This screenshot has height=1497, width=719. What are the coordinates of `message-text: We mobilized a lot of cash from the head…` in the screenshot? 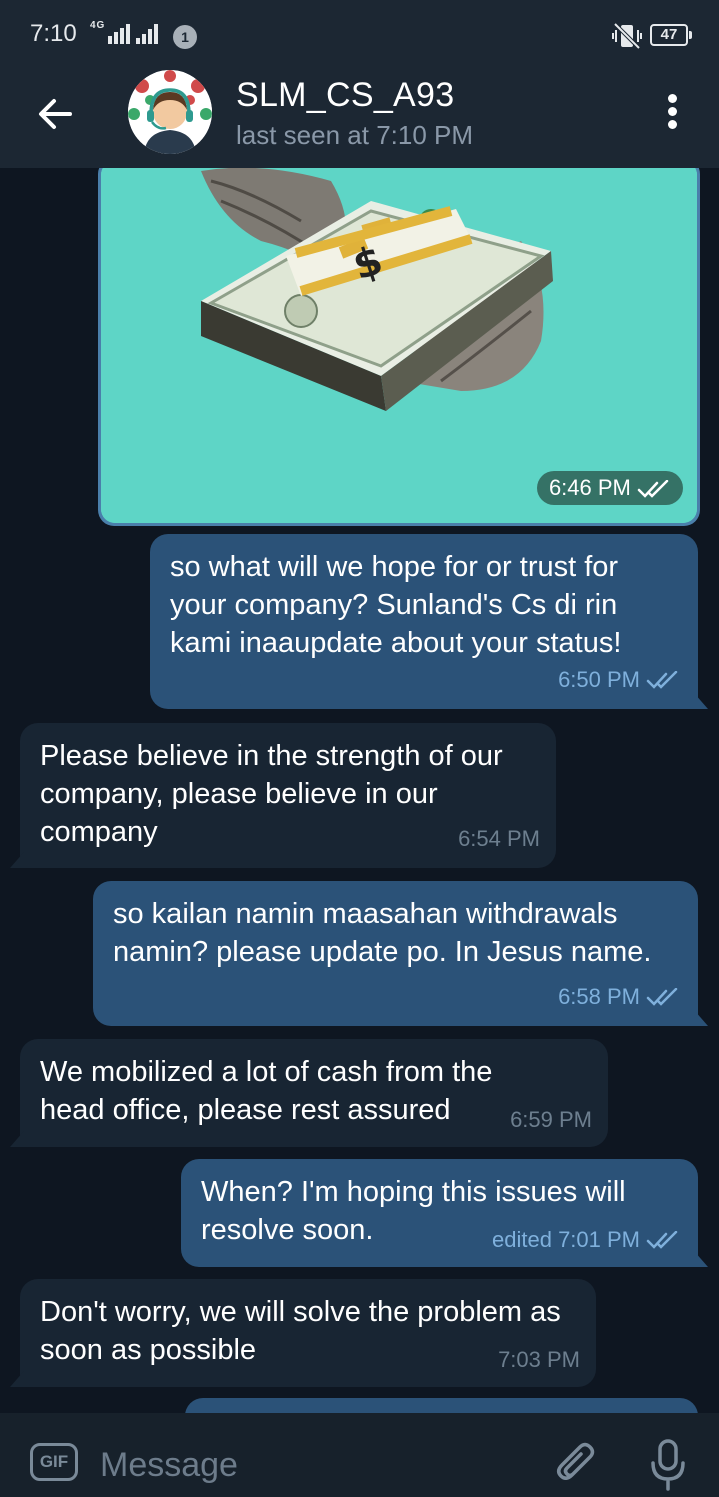 It's located at (266, 1091).